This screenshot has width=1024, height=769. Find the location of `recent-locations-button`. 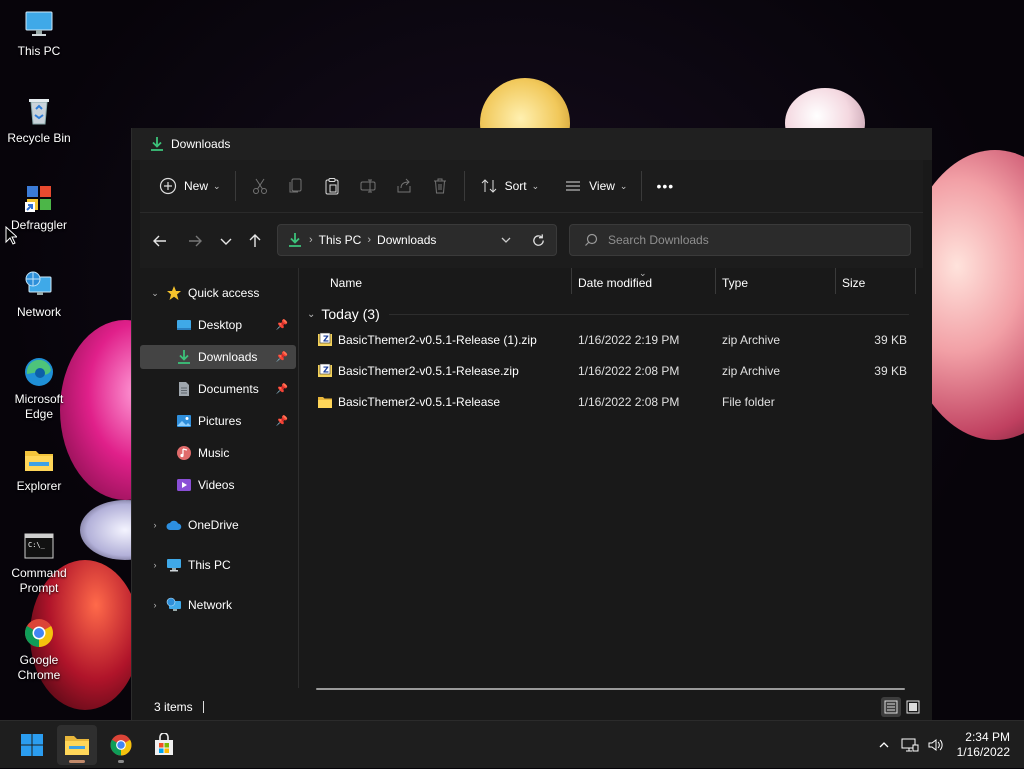

recent-locations-button is located at coordinates (226, 241).